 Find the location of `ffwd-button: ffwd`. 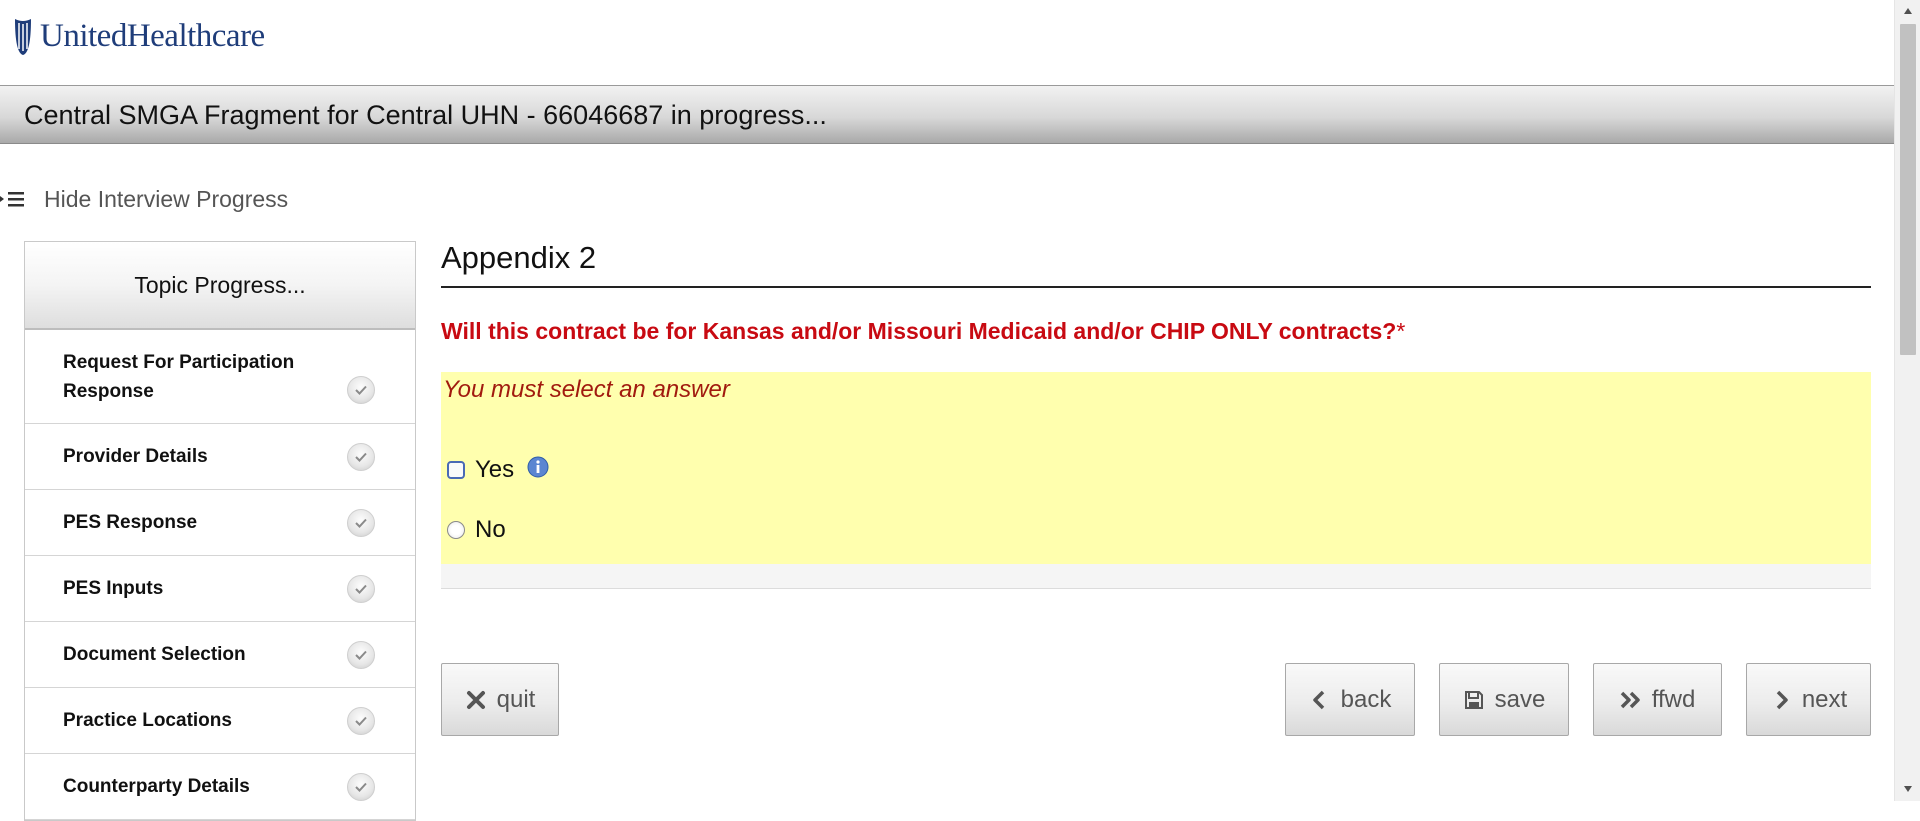

ffwd-button: ffwd is located at coordinates (1657, 699).